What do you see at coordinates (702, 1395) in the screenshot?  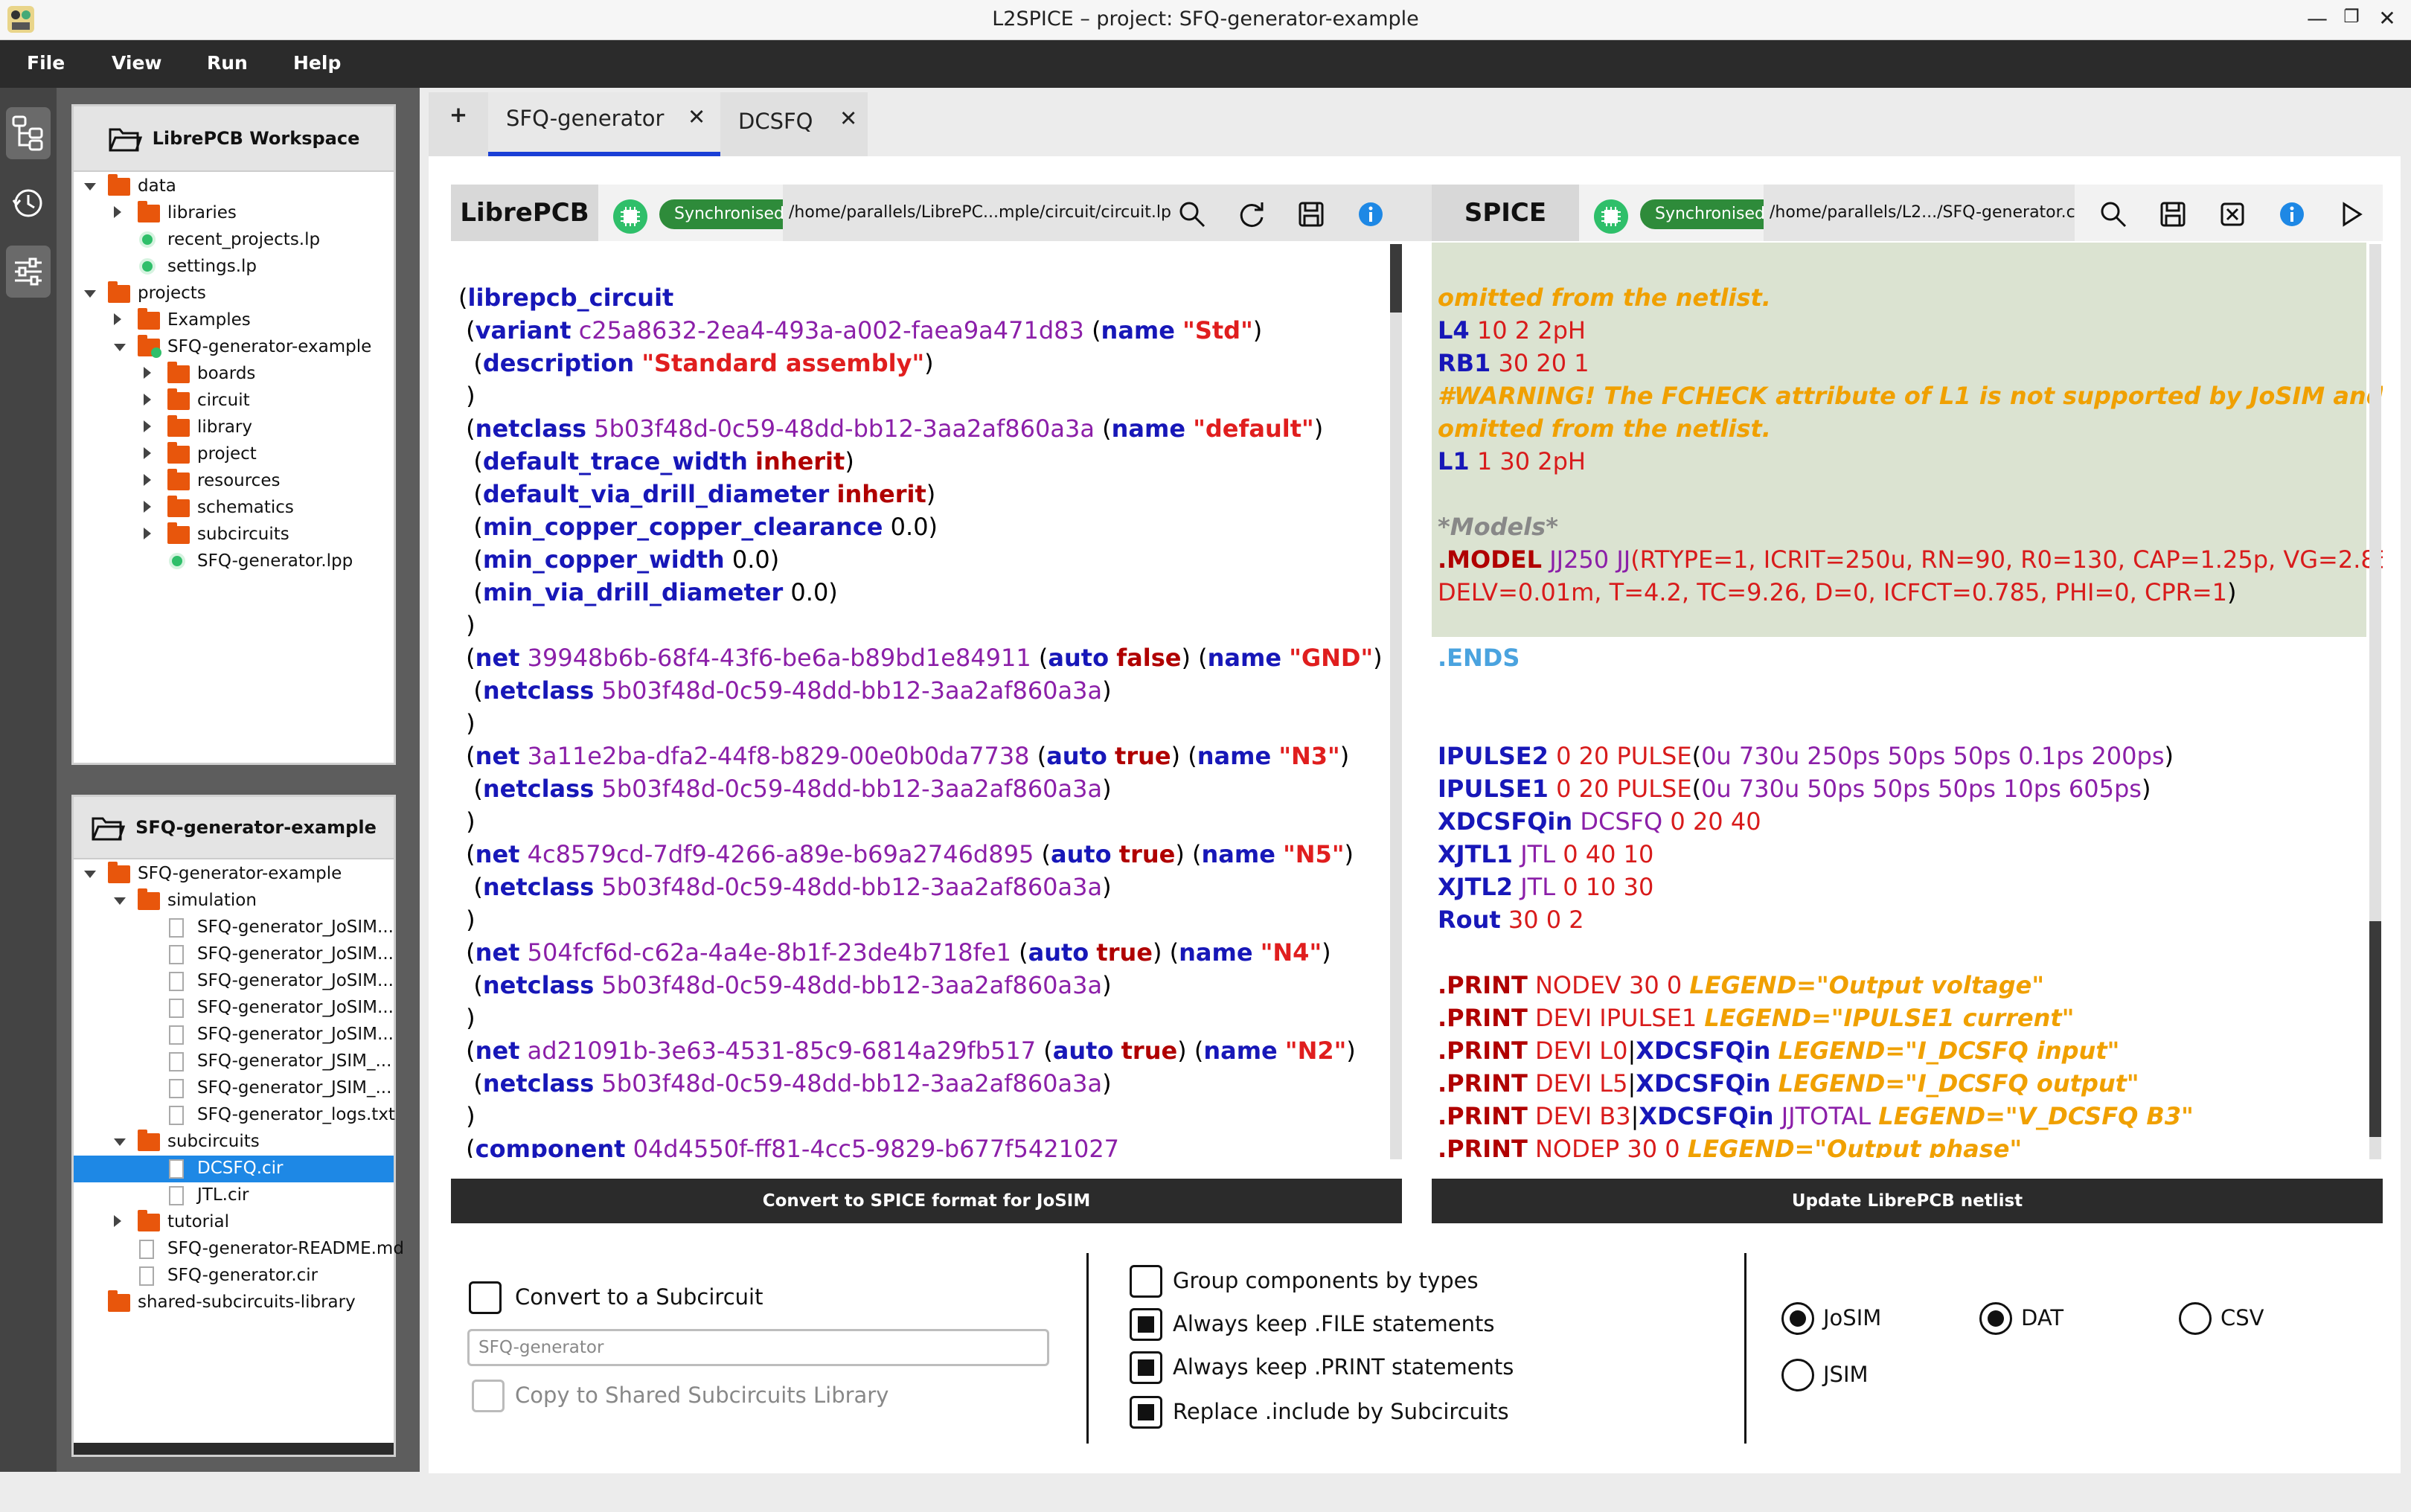 I see `copy-shared-label: Copy to Shared Subcircuits Library` at bounding box center [702, 1395].